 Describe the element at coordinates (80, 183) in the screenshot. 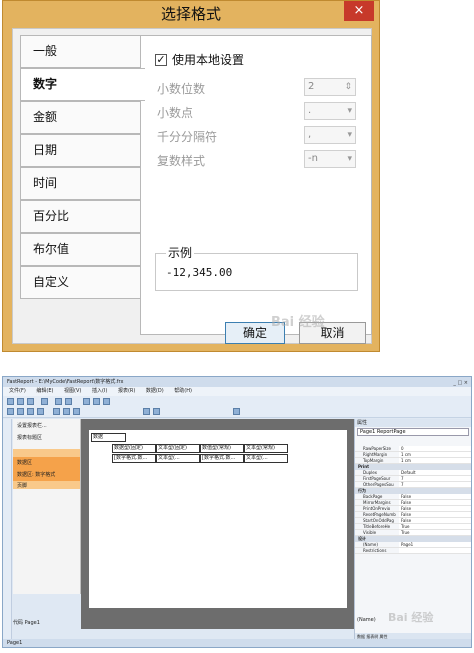

I see `tab-time: 时间` at that location.